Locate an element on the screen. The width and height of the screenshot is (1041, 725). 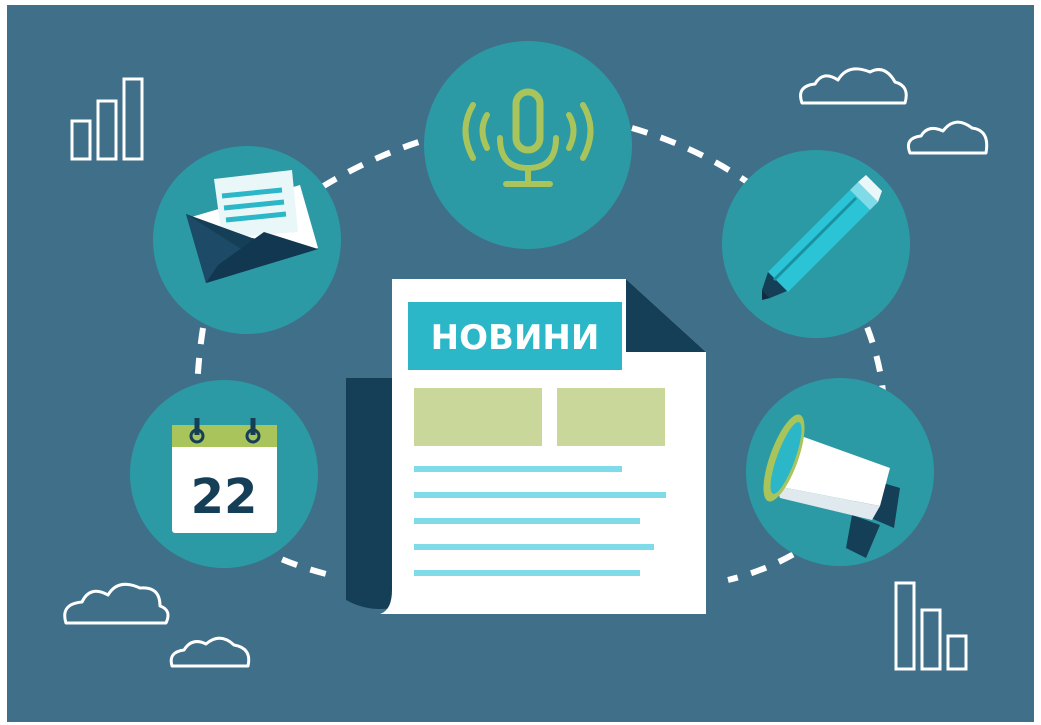
calendar-day: 22 is located at coordinates (224, 497).